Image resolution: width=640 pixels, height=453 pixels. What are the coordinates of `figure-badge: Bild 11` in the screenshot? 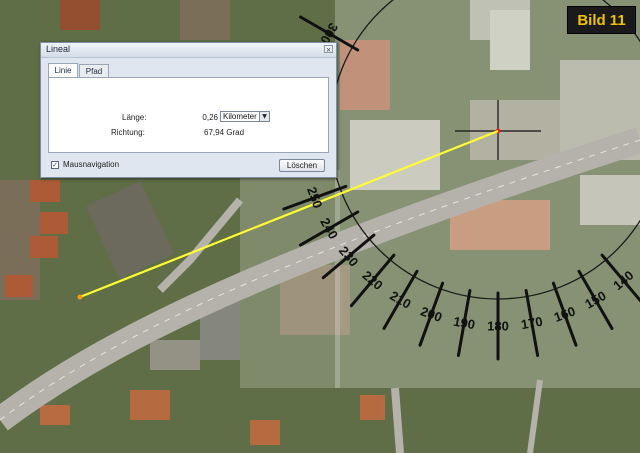 It's located at (601, 20).